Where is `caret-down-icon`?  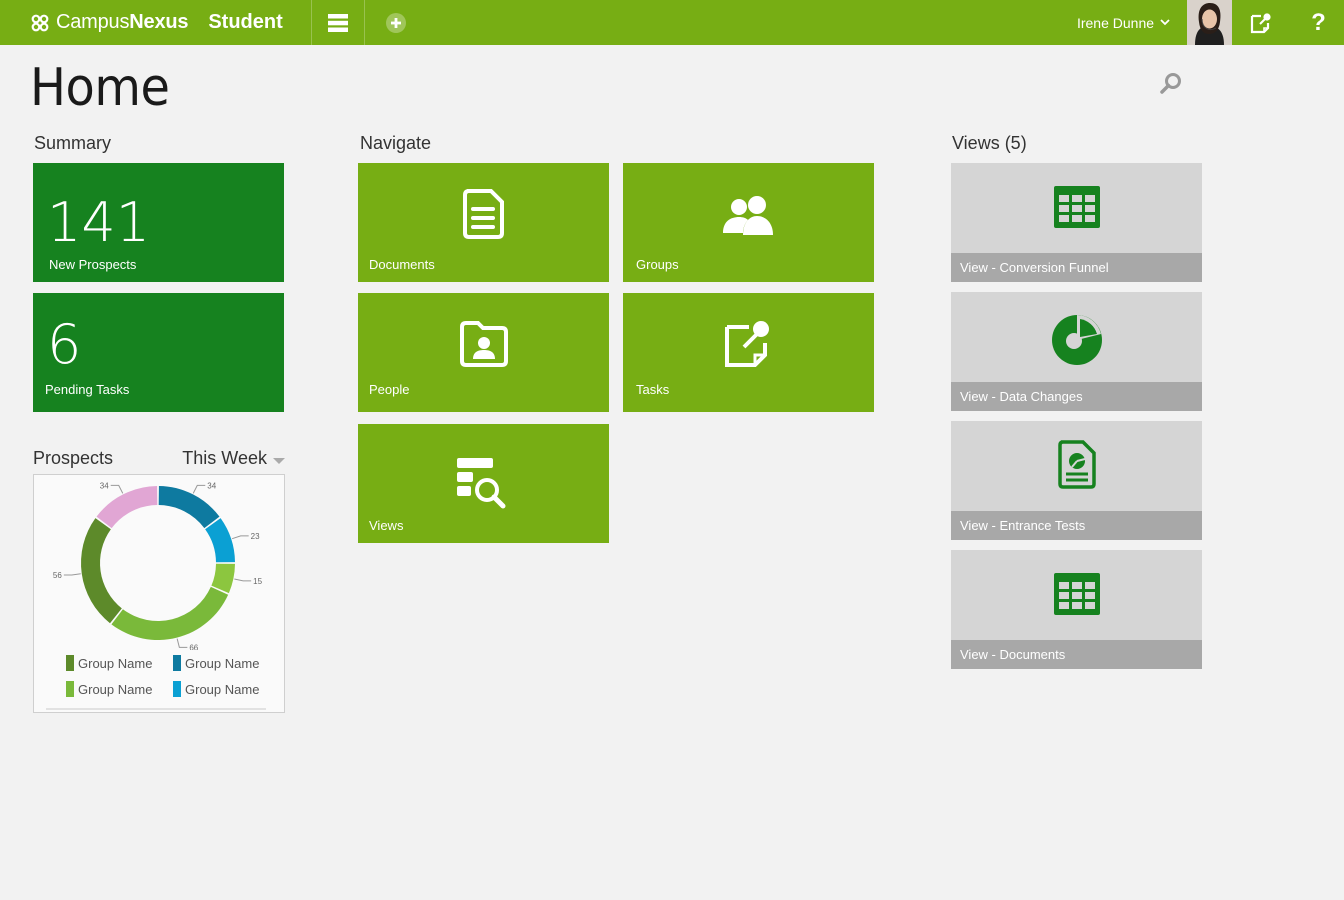
caret-down-icon is located at coordinates (279, 460).